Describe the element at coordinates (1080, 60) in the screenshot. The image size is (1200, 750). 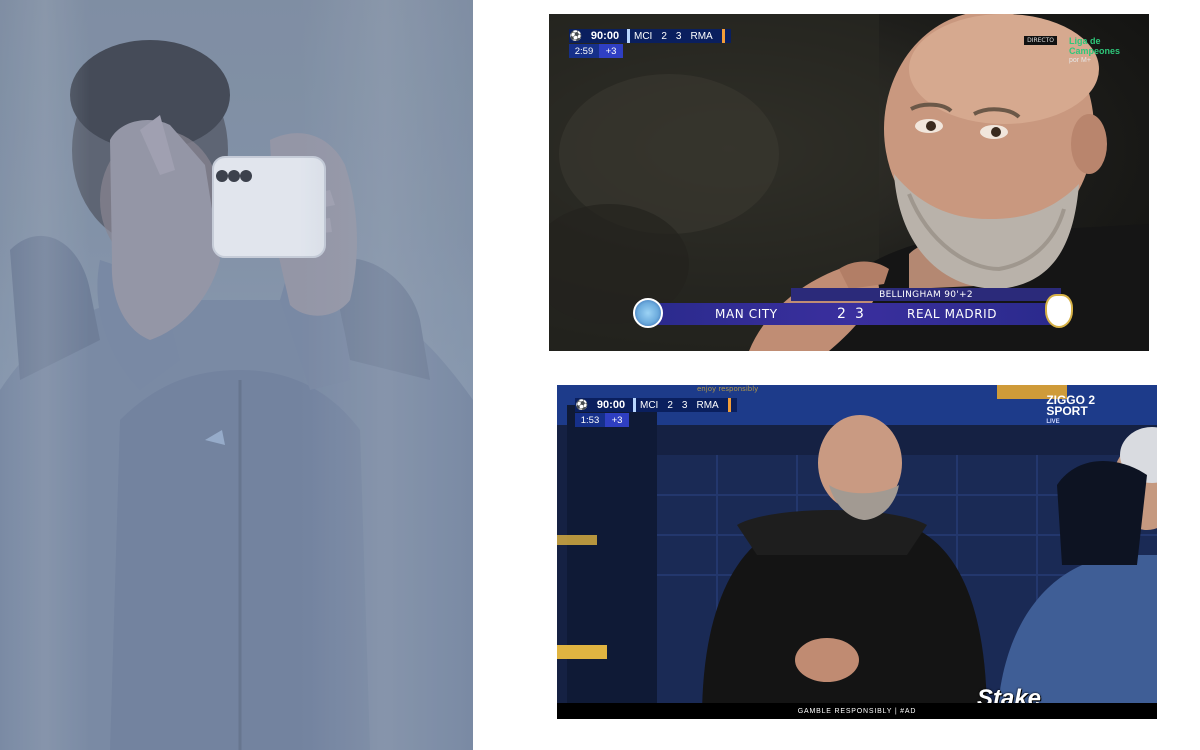
I see `channel-by: por M+` at that location.